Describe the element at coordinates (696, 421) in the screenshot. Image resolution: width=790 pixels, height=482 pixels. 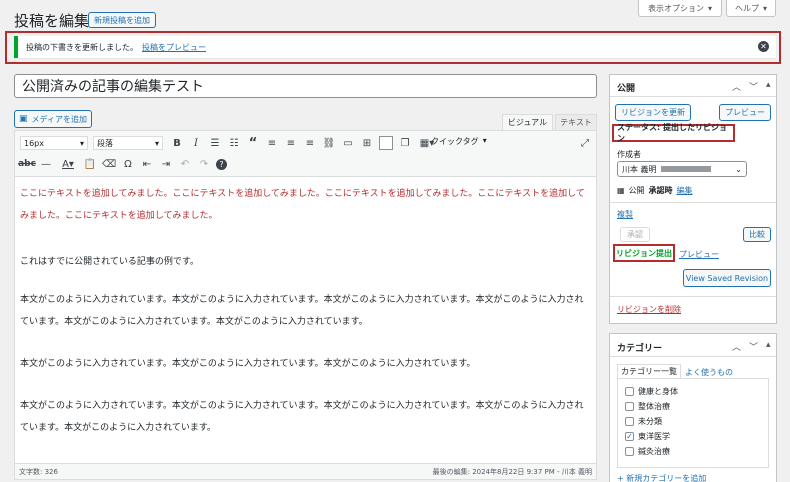
I see `category-item: 未分類` at that location.